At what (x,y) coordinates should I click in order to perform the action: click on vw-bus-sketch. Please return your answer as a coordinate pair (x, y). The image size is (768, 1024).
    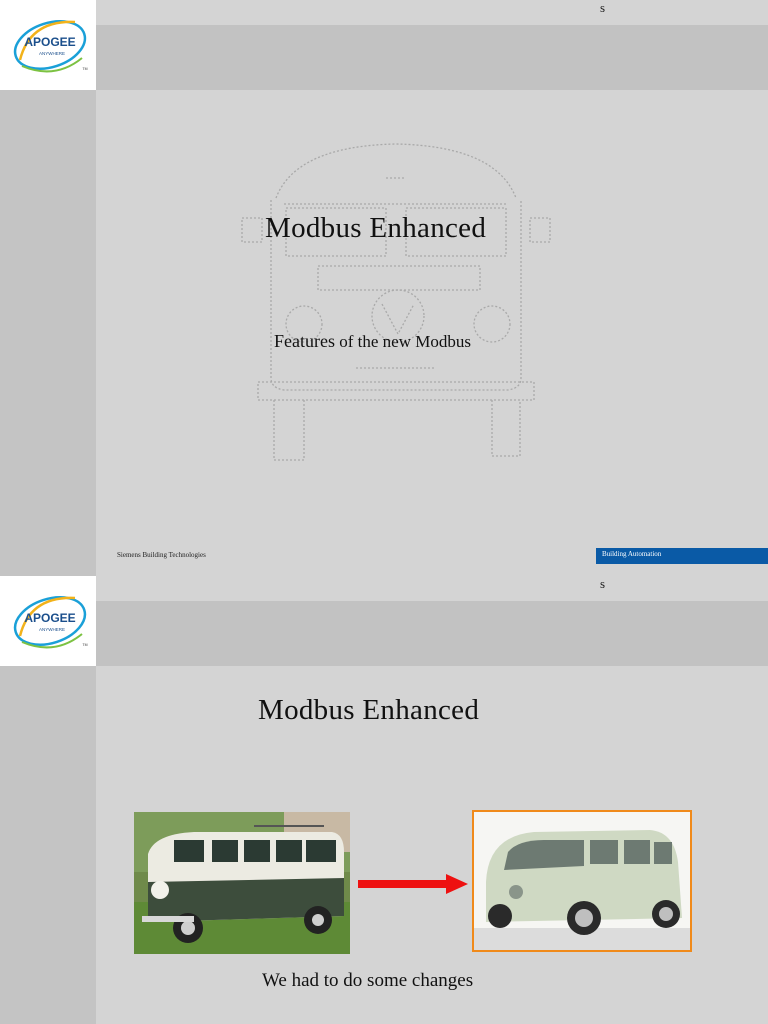
    Looking at the image, I should click on (396, 302).